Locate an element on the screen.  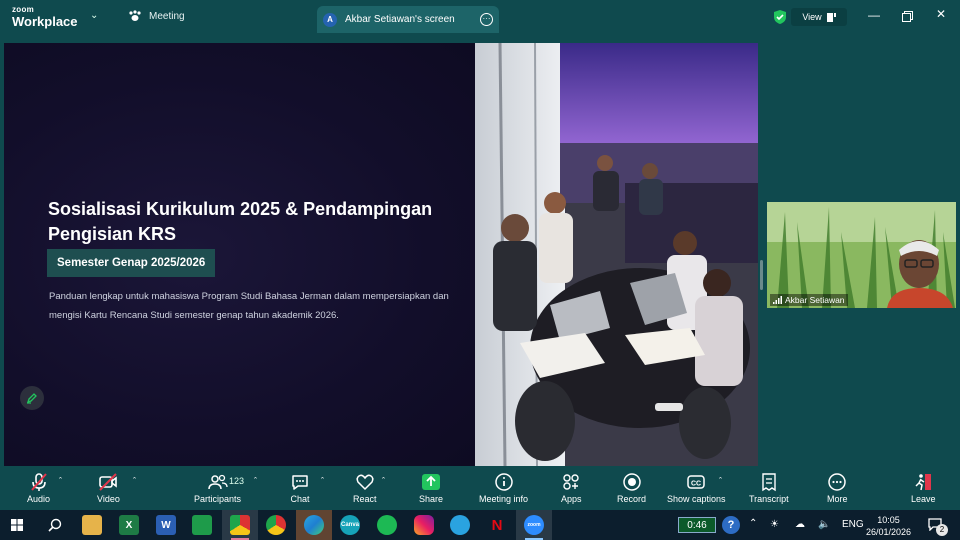
tab-shared-screen: A Akbar Setiawan's screen ··· is located at coordinates (408, 19).